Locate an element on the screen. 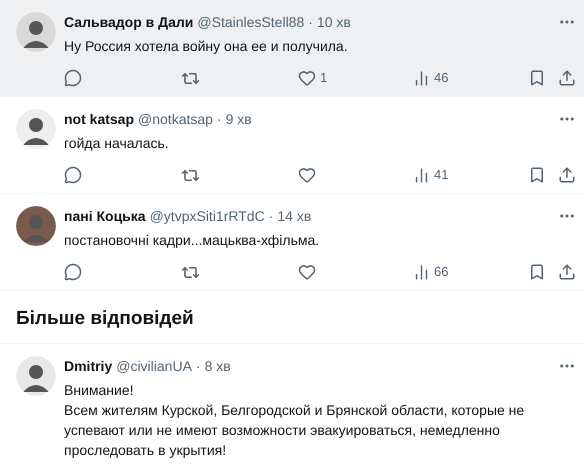 Image resolution: width=584 pixels, height=467 pixels. views-count: 46 is located at coordinates (441, 78).